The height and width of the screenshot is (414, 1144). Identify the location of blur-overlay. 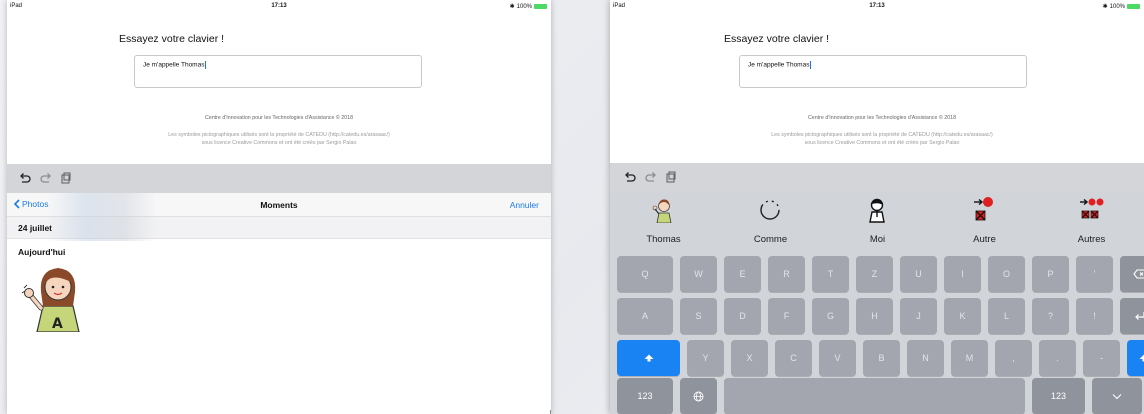
(102, 217).